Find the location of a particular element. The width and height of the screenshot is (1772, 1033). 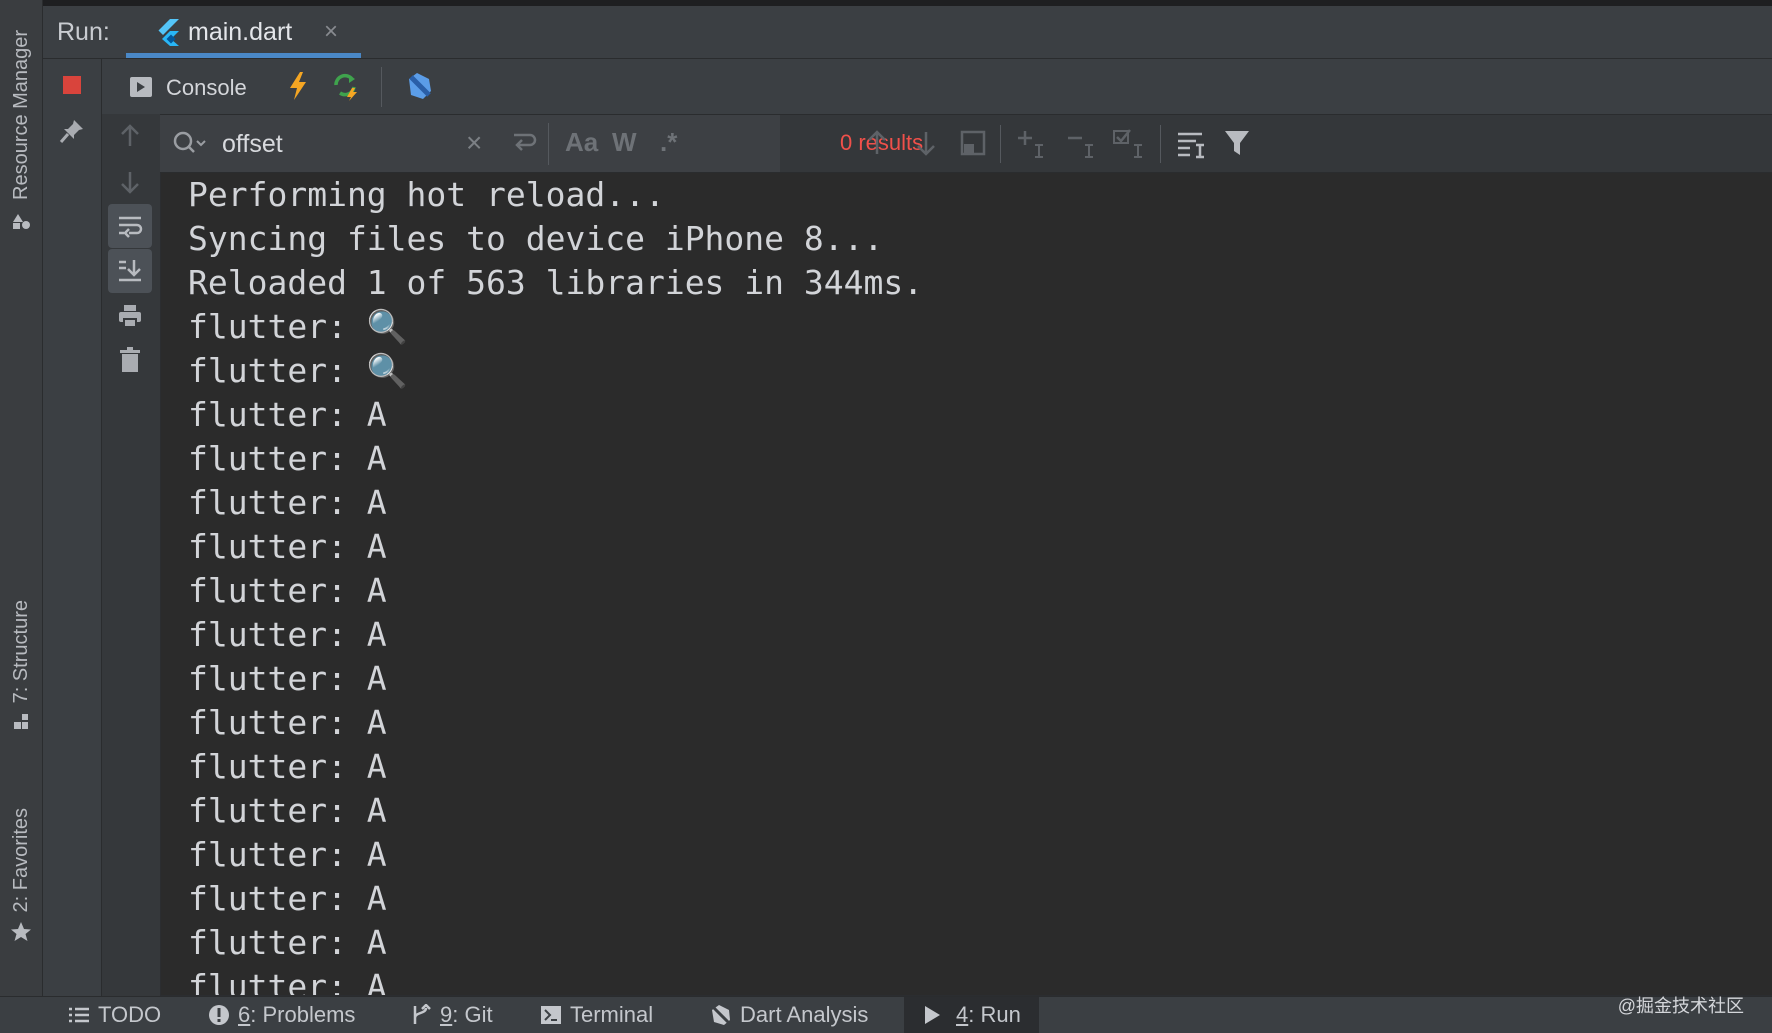

structure-icon is located at coordinates (21, 723).